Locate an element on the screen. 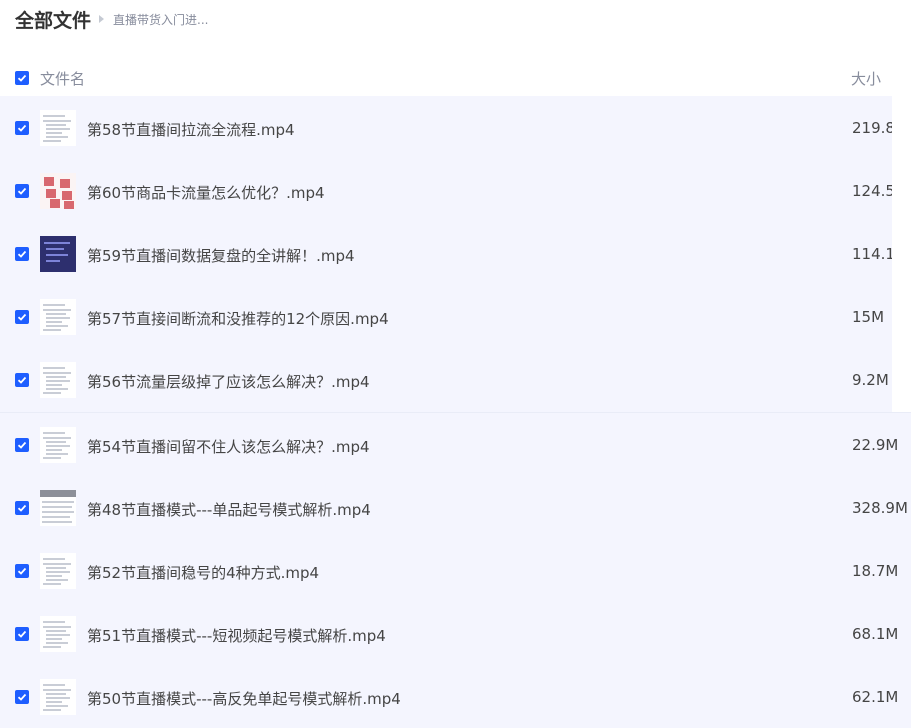 The width and height of the screenshot is (911, 728). file-name: 第48节直播模式---单品起号模式解析.mp4 is located at coordinates (229, 509).